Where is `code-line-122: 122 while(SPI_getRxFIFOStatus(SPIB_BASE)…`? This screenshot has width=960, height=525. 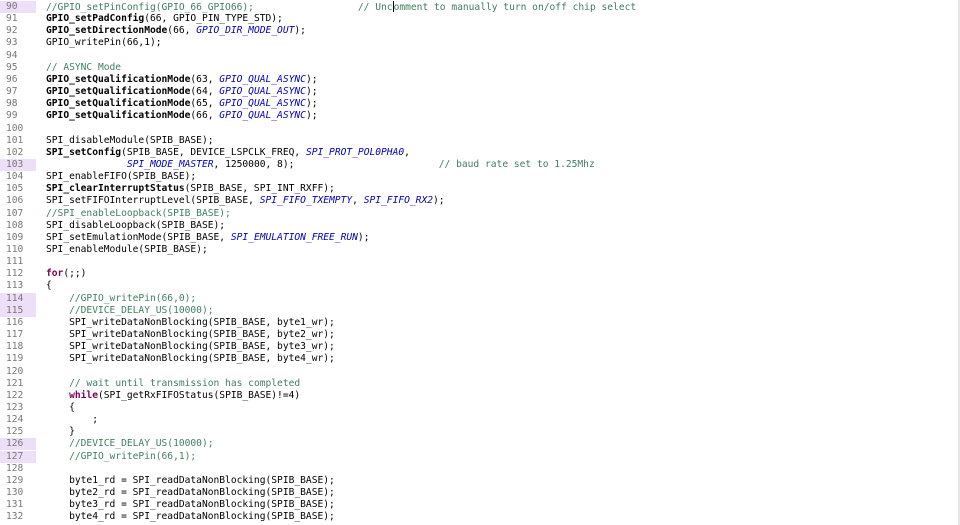
code-line-122: 122 while(SPI_getRxFIFOStatus(SPIB_BASE)… is located at coordinates (480, 396).